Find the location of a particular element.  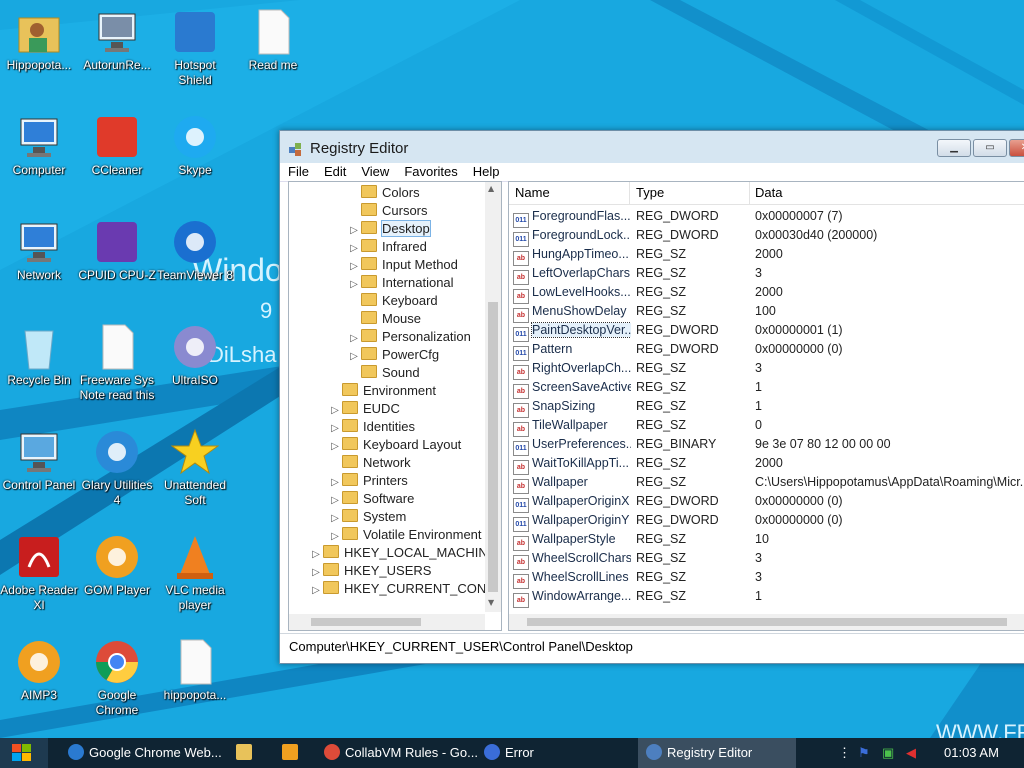

registry-value-row: ab HungAppTimeo... REG_SZ 2000 is located at coordinates (766, 255).